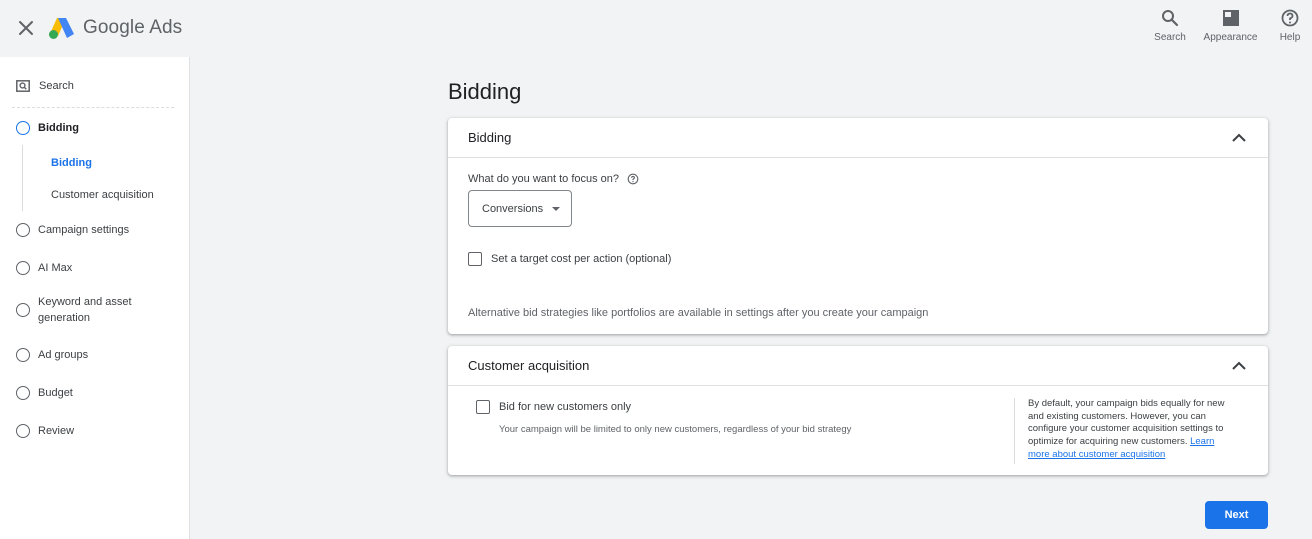  I want to click on acquisition-card-title: Customer acquisition, so click(529, 365).